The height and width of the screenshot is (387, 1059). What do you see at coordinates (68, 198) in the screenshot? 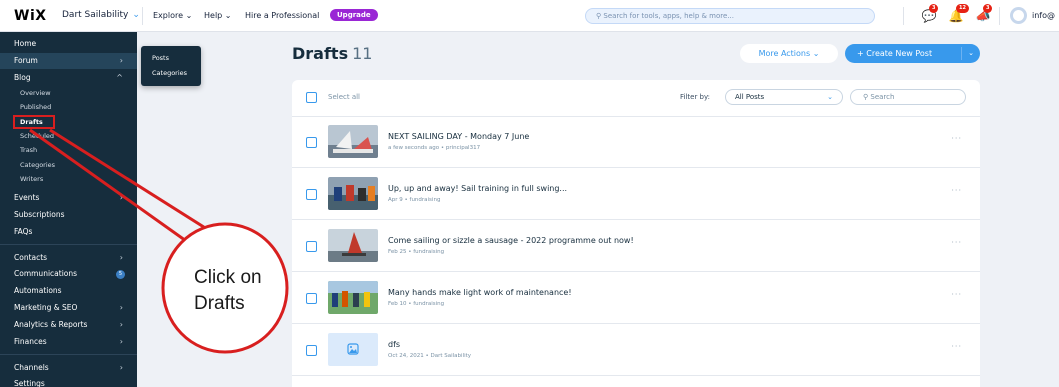
I see `sidebar-item-events: Events ›` at bounding box center [68, 198].